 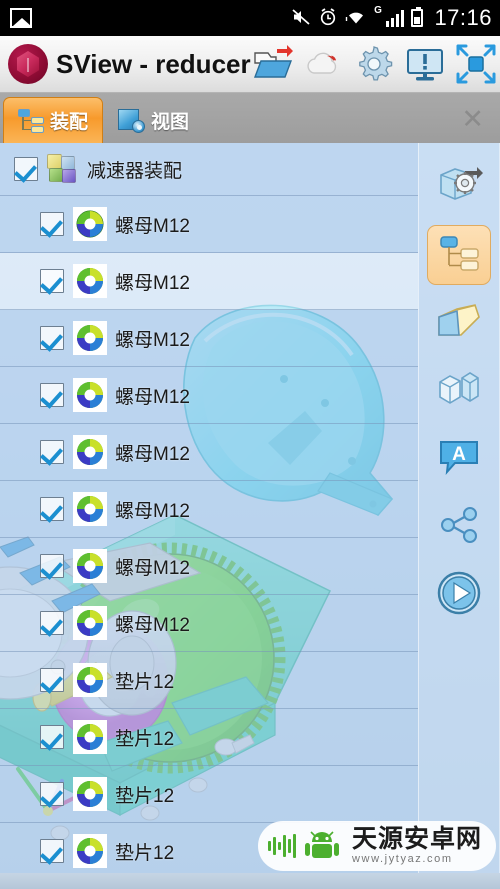 I want to click on sidebar-item-text-note: A, so click(x=459, y=459).